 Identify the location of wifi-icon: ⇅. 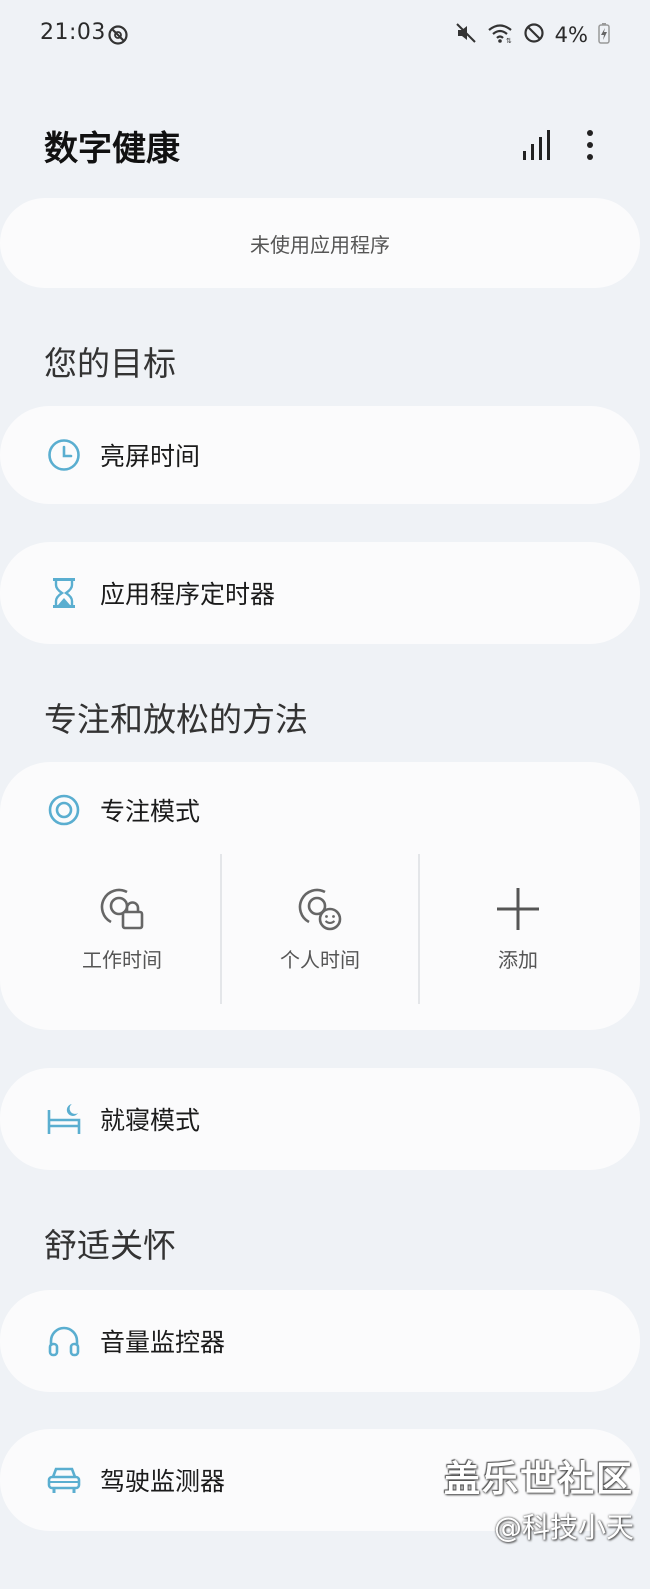
(500, 35).